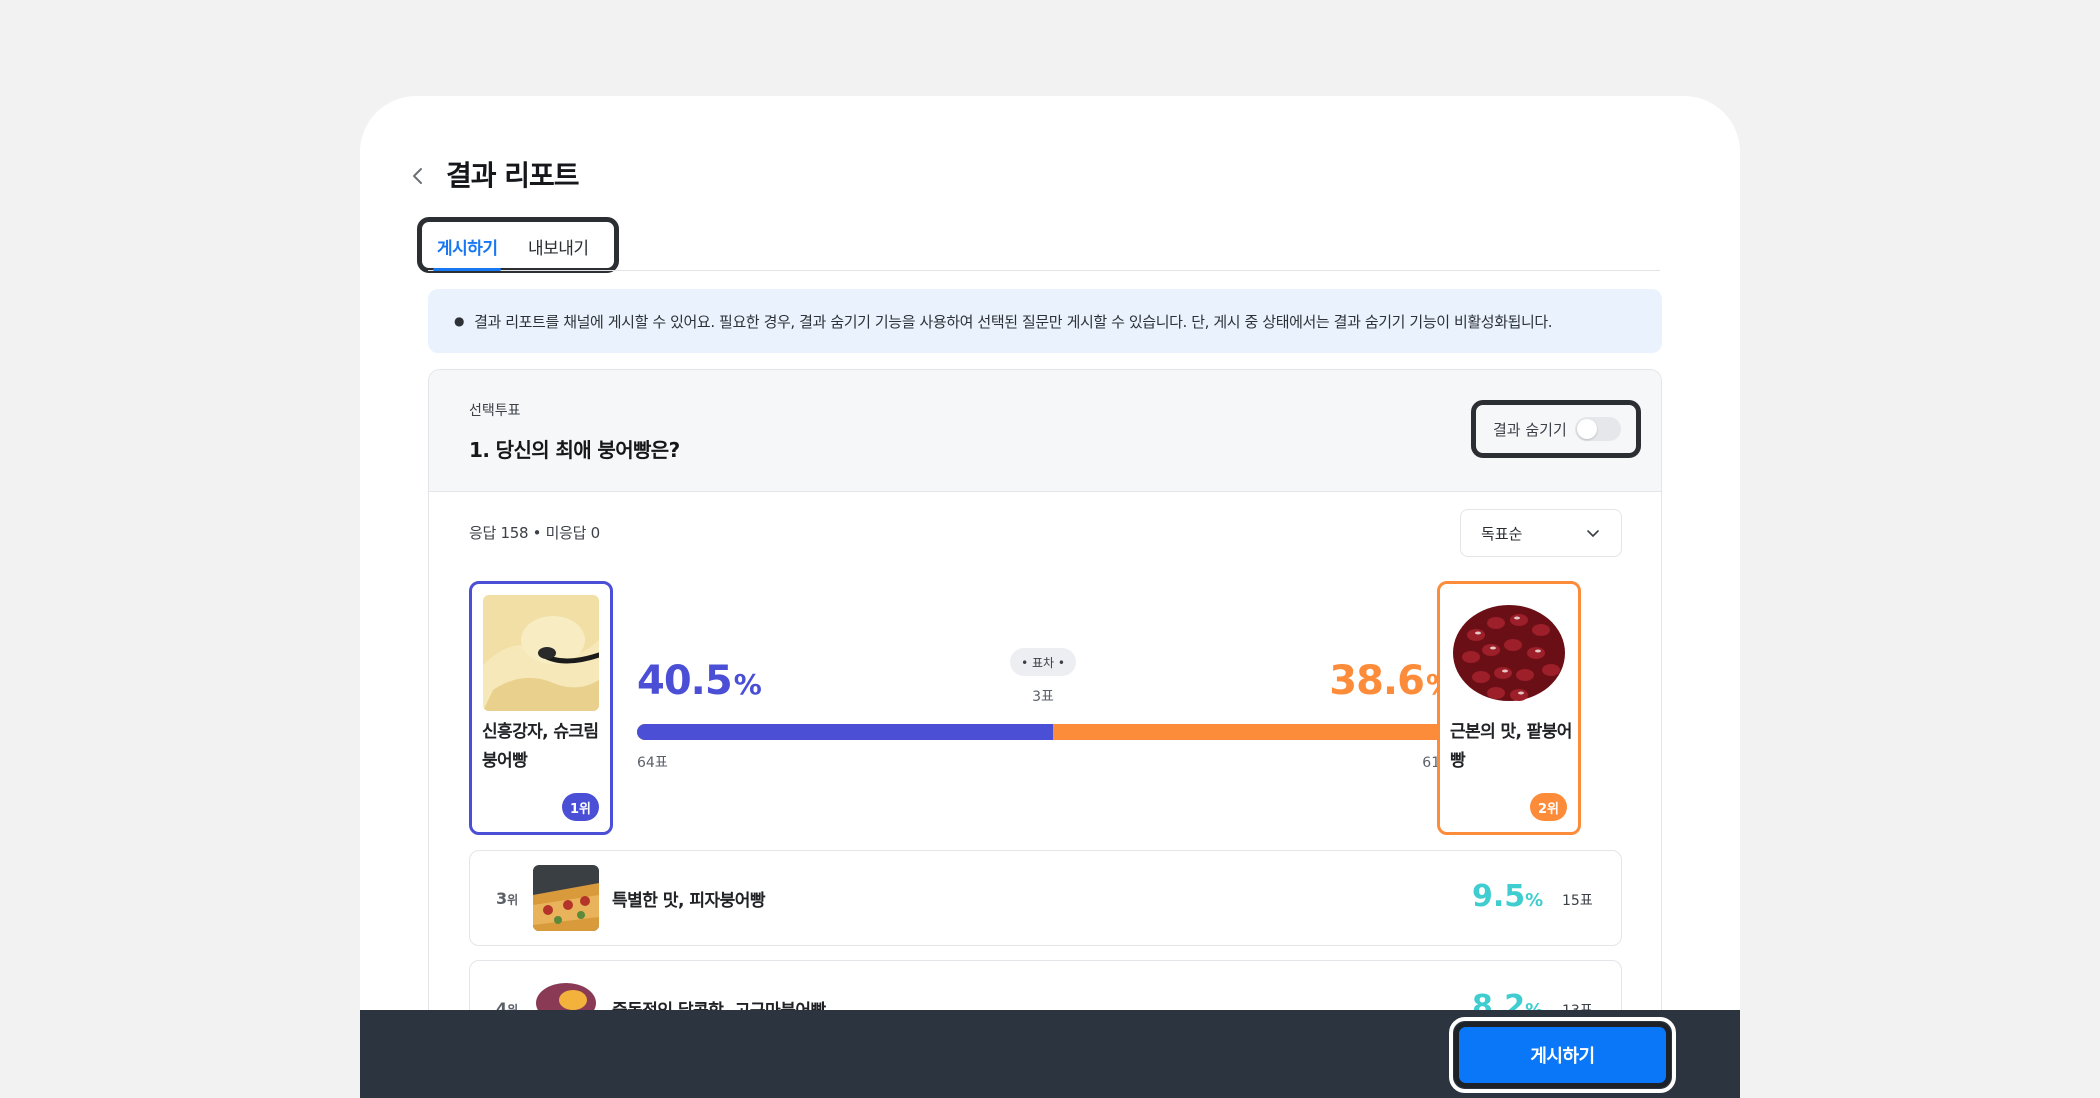 This screenshot has height=1098, width=2100. I want to click on first-percentage: 40.5%, so click(699, 681).